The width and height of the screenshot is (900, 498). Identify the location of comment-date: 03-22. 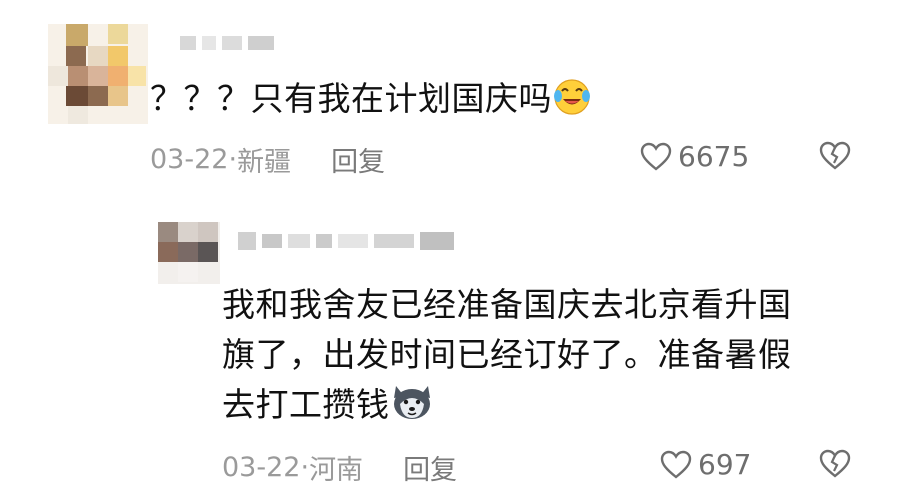
(189, 159).